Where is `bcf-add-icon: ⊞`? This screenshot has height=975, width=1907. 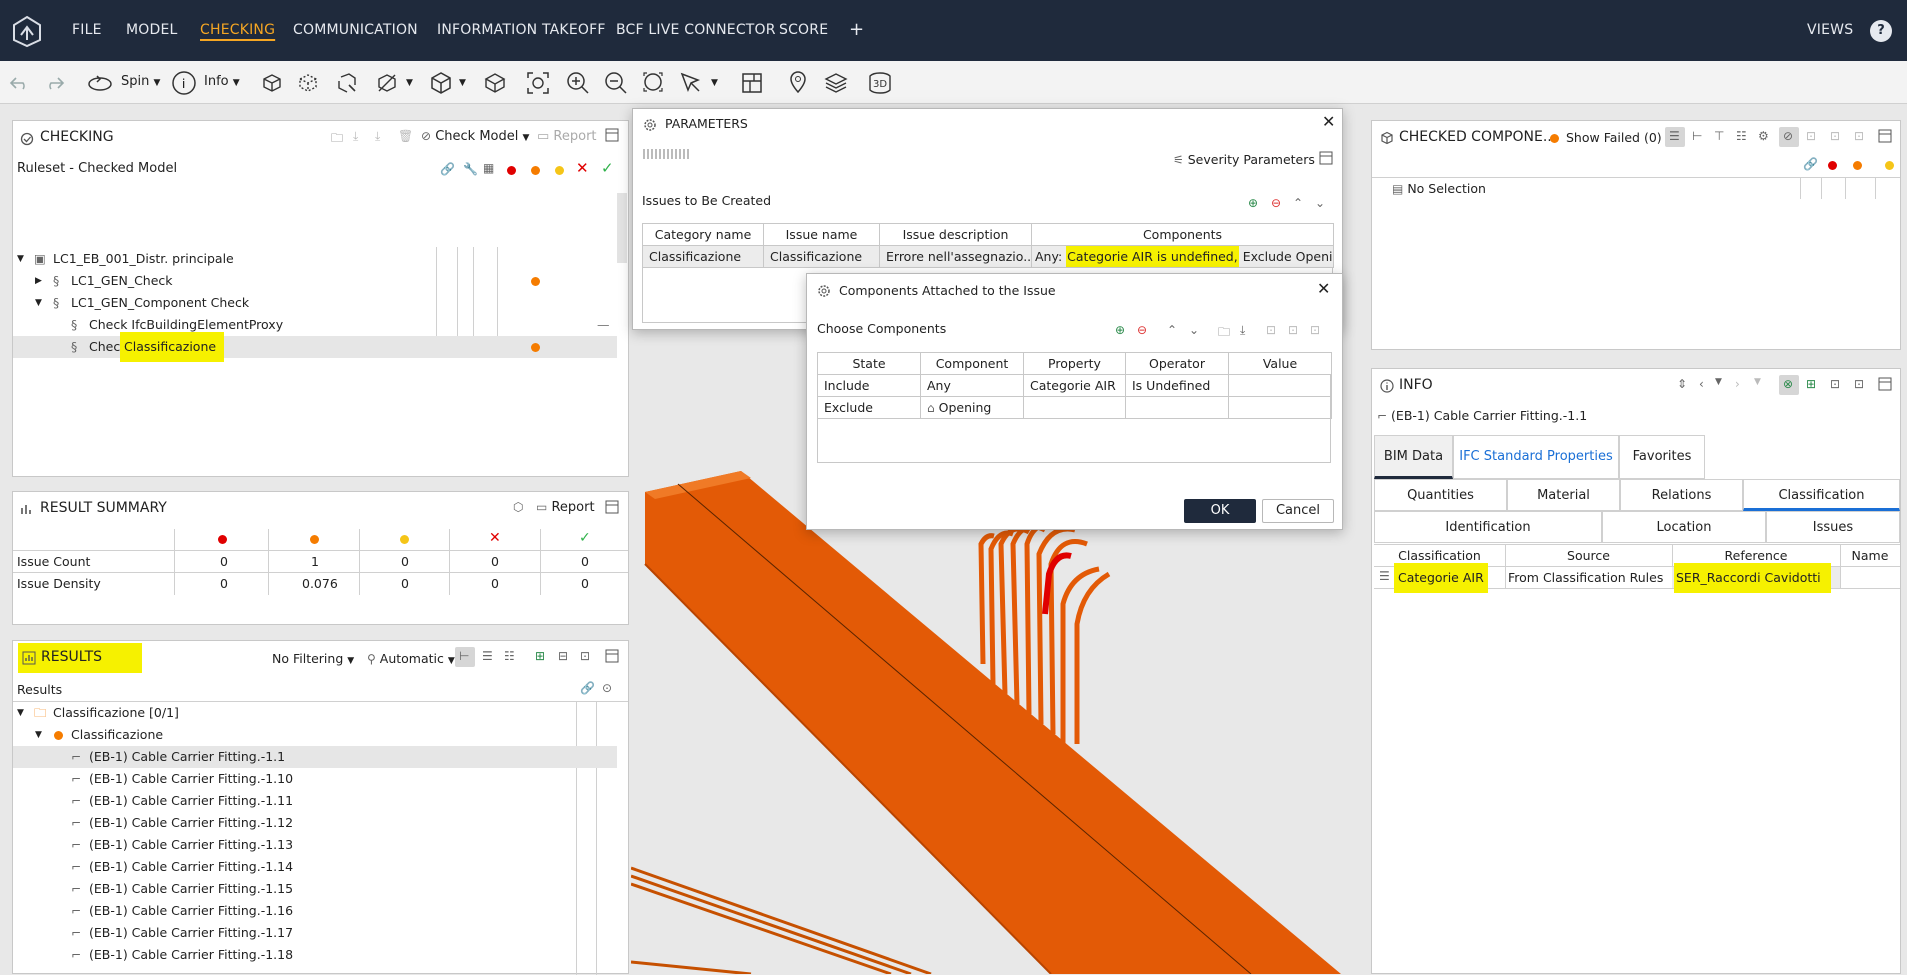
bcf-add-icon: ⊞ is located at coordinates (1811, 384).